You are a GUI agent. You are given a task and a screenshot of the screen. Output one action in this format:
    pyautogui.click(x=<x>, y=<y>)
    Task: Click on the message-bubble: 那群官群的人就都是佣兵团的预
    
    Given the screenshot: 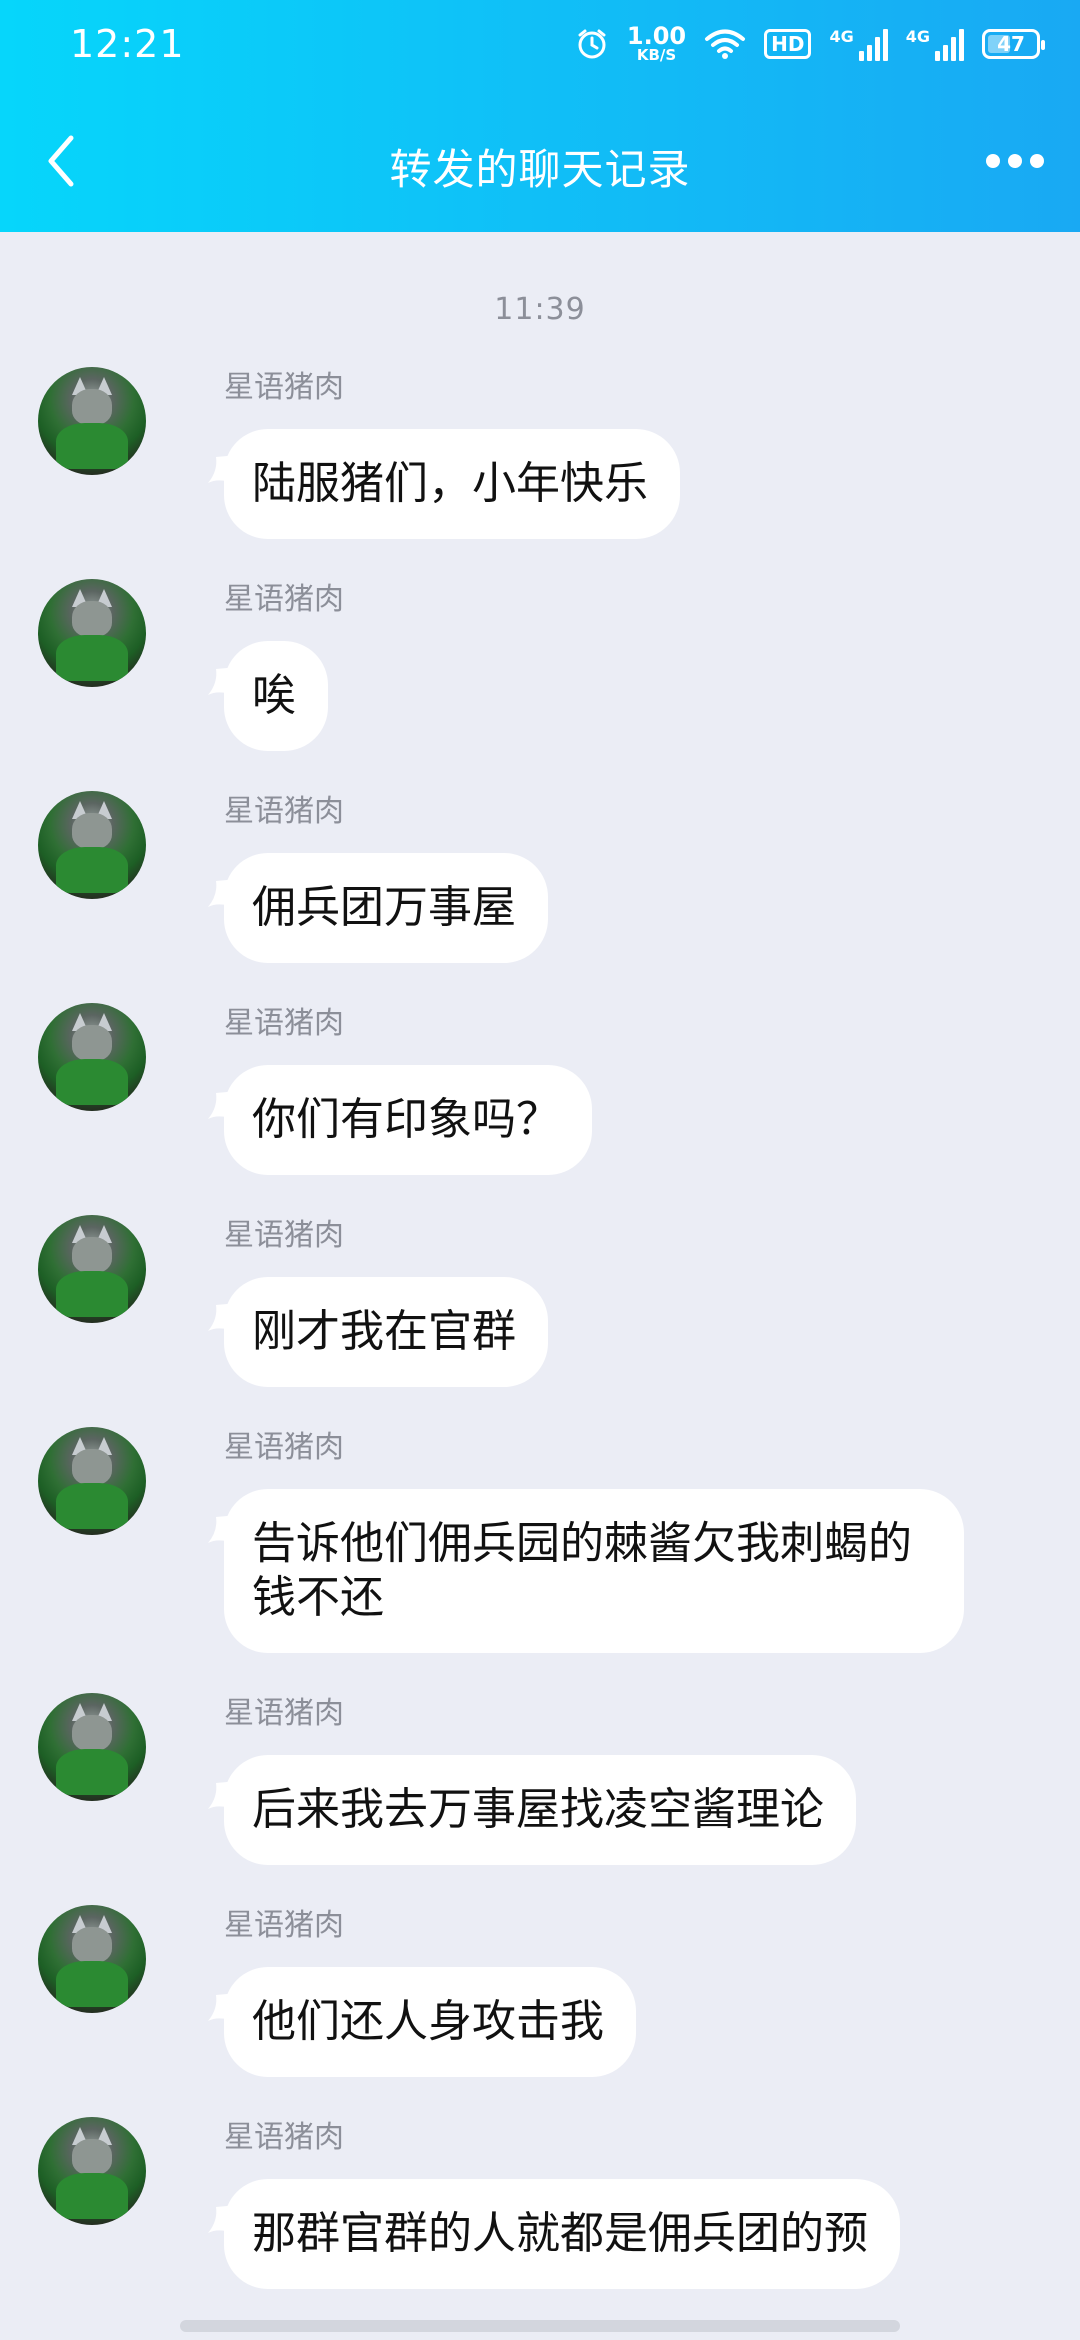 What is the action you would take?
    pyautogui.click(x=562, y=2234)
    